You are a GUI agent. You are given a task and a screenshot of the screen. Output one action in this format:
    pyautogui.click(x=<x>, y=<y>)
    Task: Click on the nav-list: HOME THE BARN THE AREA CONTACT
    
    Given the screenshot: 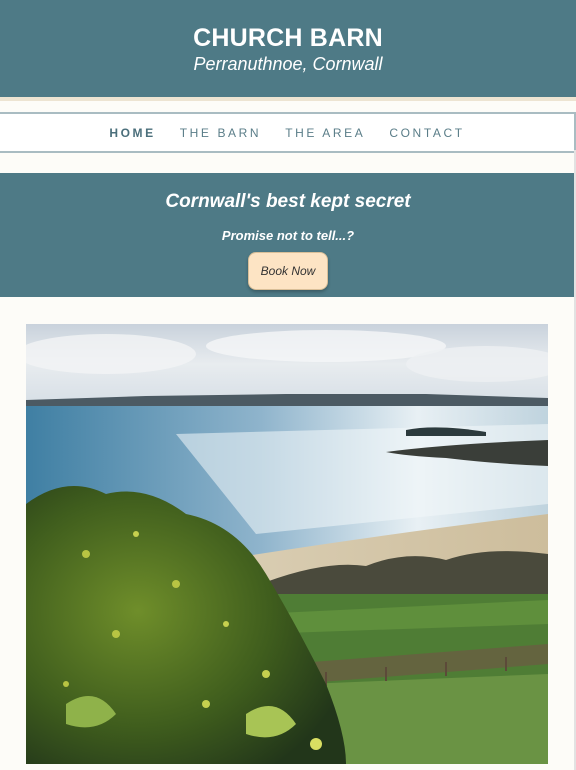 What is the action you would take?
    pyautogui.click(x=287, y=132)
    